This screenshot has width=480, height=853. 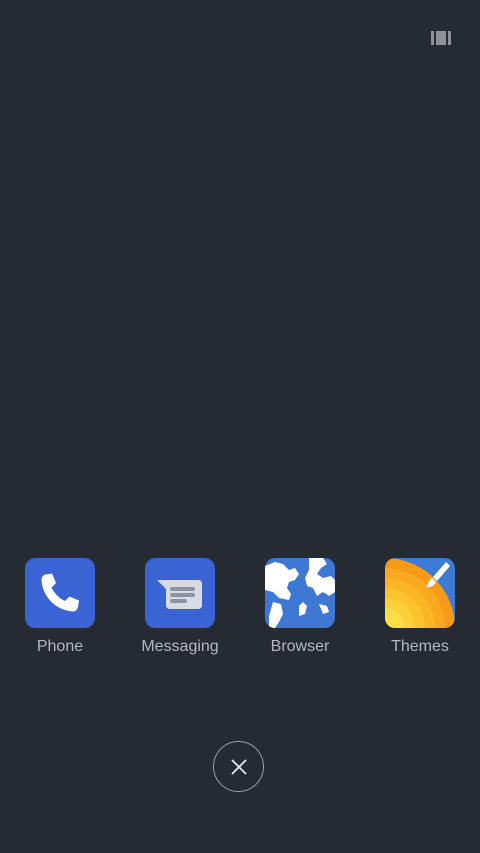 I want to click on app-phone: Phone, so click(x=60, y=607).